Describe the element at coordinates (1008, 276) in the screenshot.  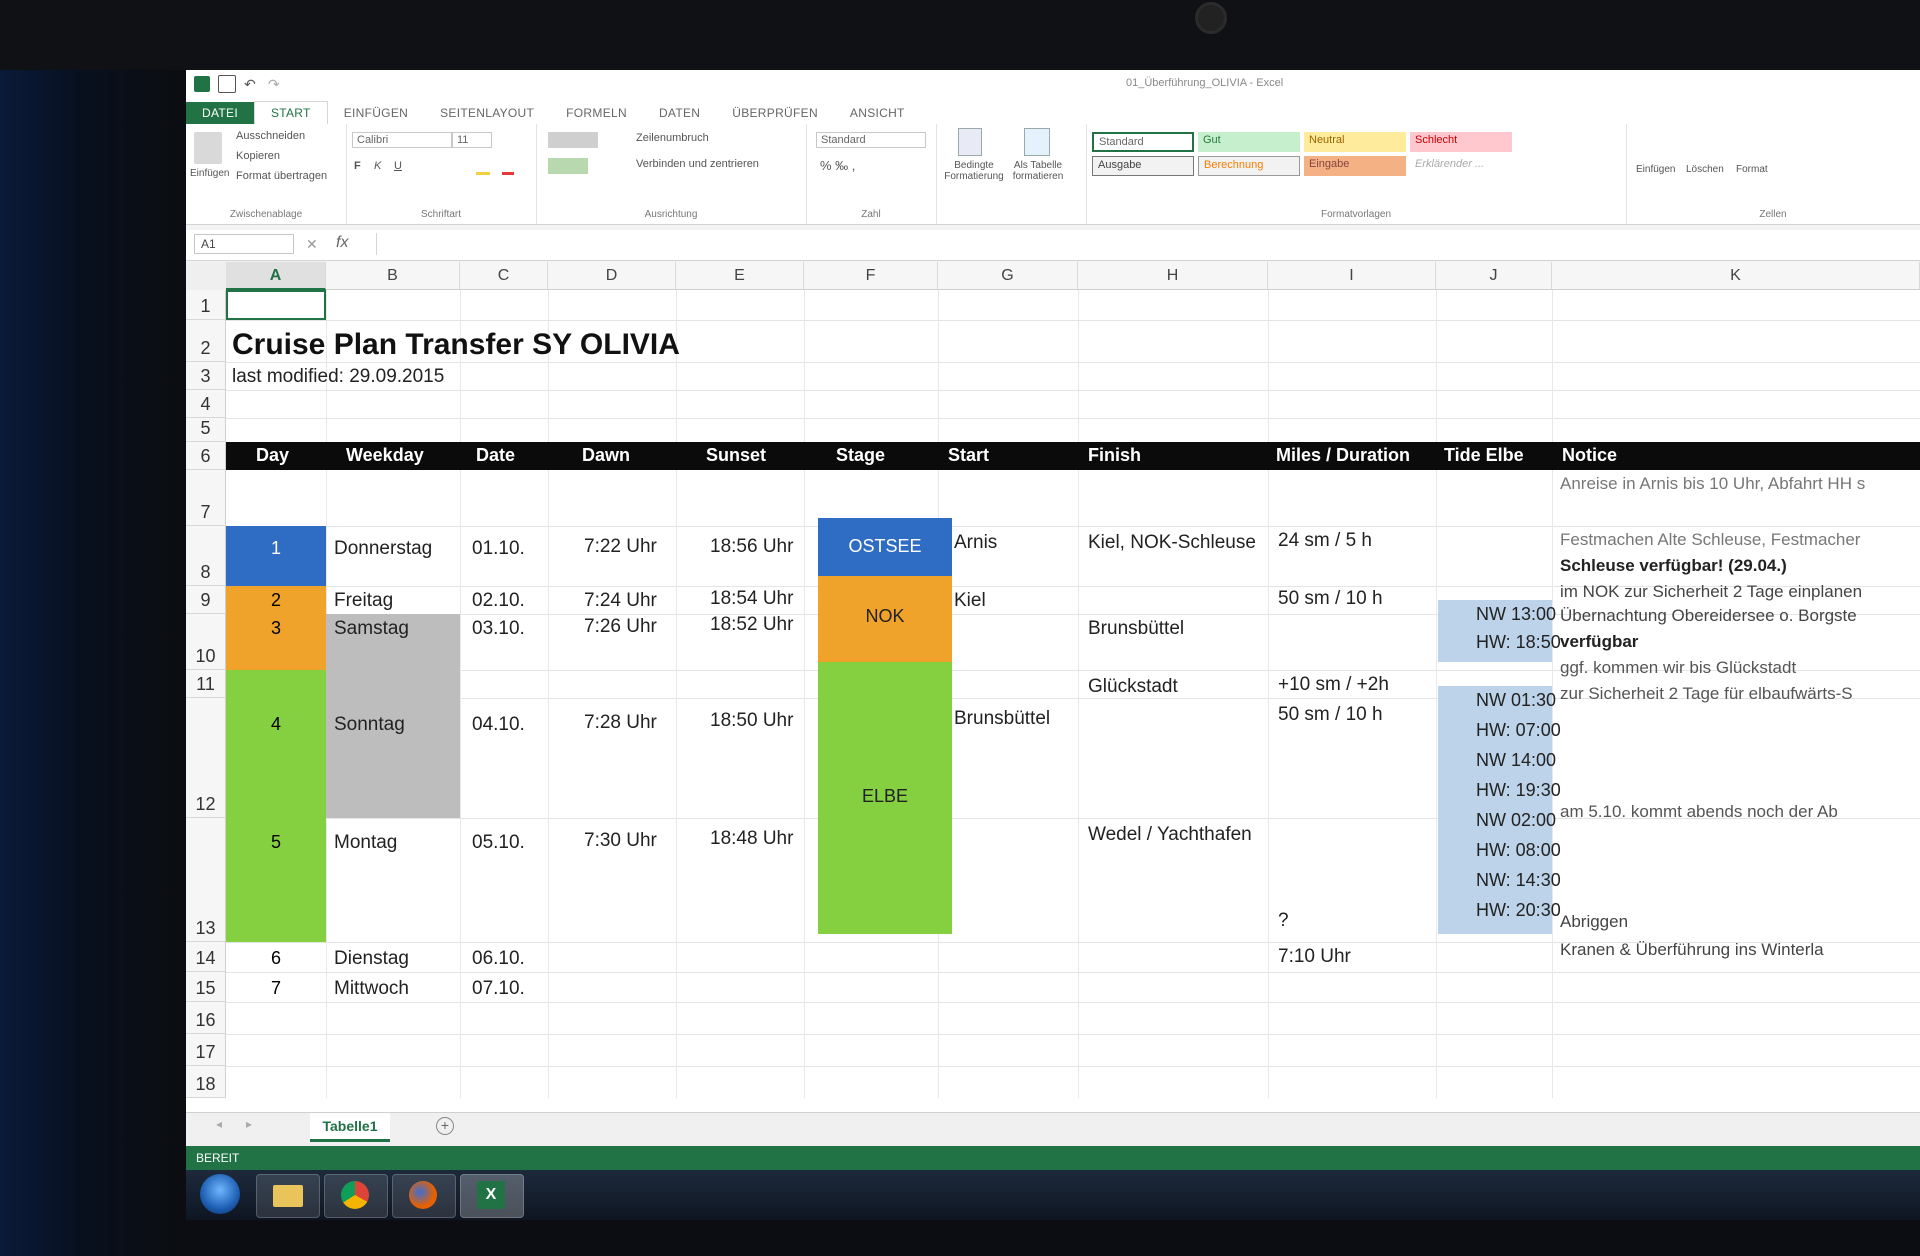
I see `column-header-g: G` at that location.